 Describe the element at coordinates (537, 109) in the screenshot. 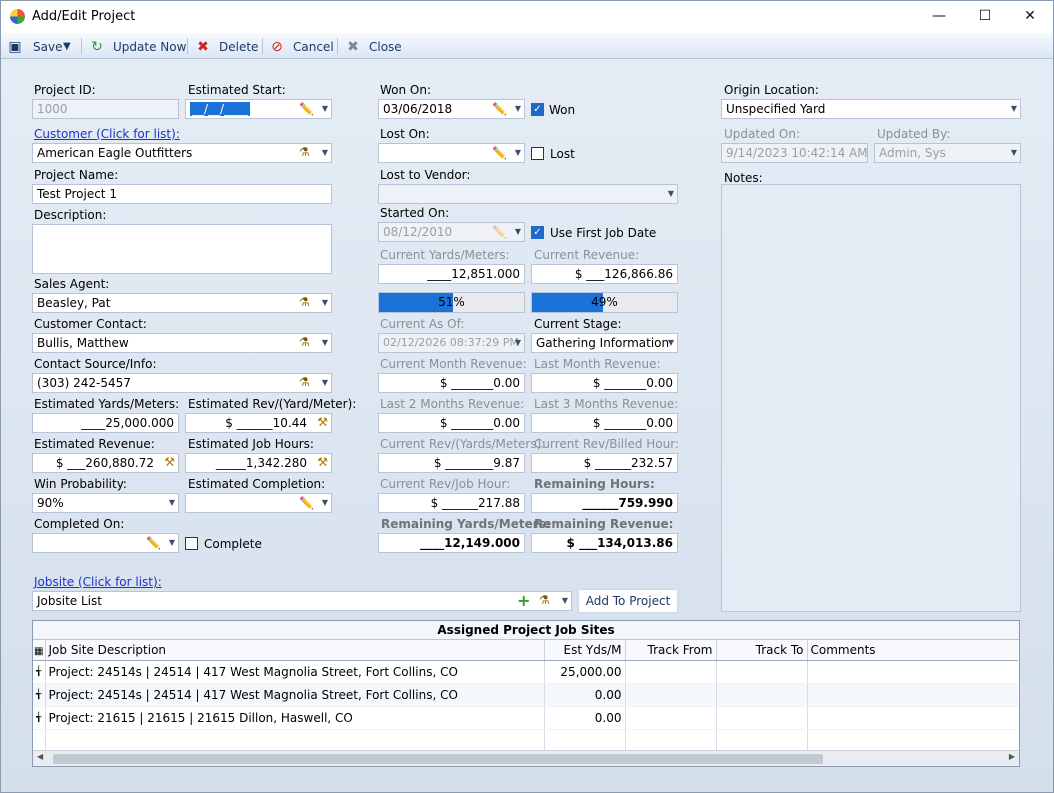

I see `won-checkbox: ✓` at that location.